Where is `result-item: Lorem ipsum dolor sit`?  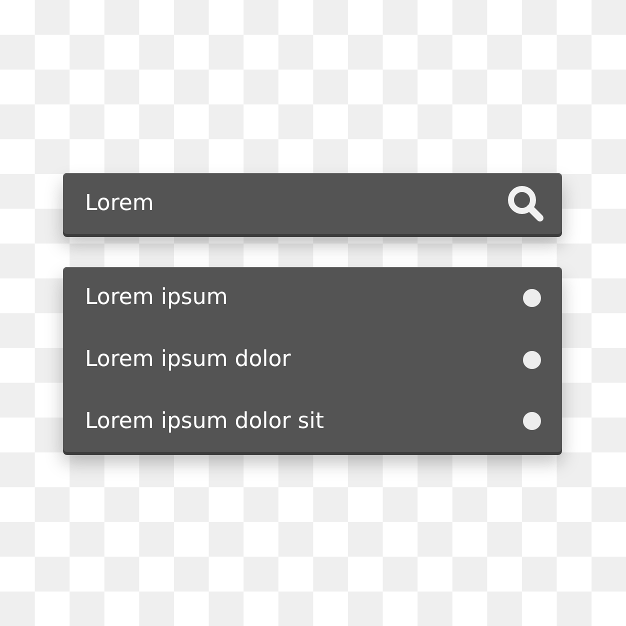 result-item: Lorem ipsum dolor sit is located at coordinates (204, 421).